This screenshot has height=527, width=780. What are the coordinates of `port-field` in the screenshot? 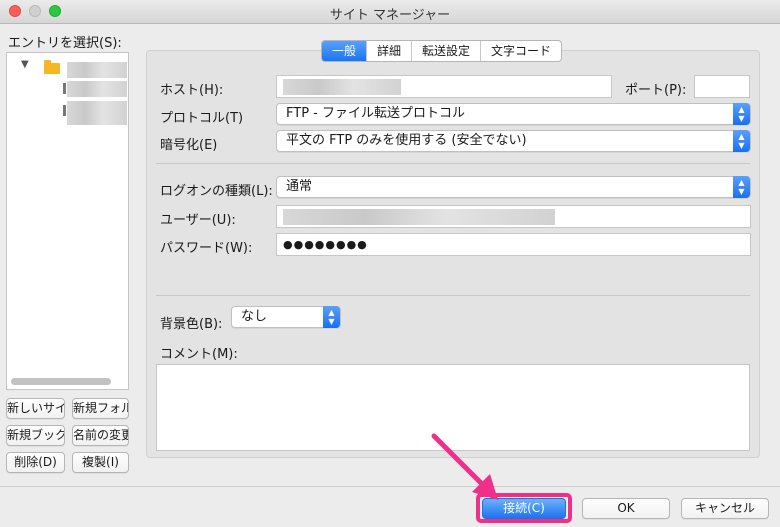 It's located at (722, 86).